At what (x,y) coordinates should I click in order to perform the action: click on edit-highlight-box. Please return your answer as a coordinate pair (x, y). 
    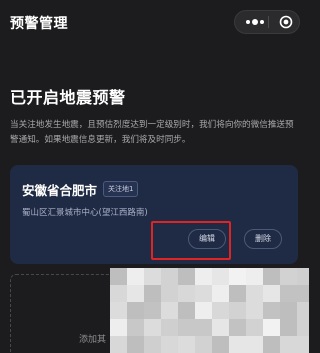
    Looking at the image, I should click on (191, 240).